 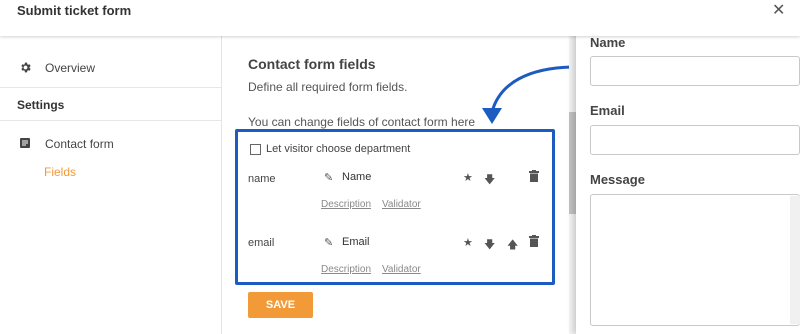 What do you see at coordinates (25, 69) in the screenshot?
I see `gear-icon` at bounding box center [25, 69].